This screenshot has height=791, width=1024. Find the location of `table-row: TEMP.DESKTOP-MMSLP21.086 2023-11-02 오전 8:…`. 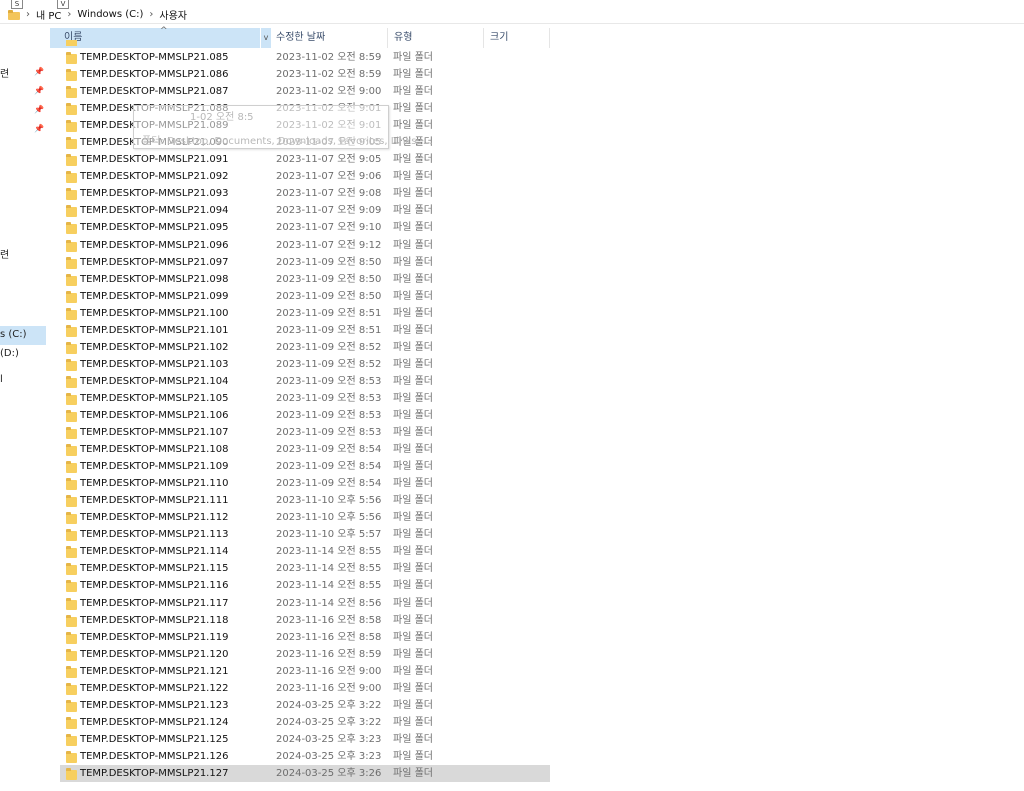

table-row: TEMP.DESKTOP-MMSLP21.086 2023-11-02 오전 8:… is located at coordinates (305, 74).